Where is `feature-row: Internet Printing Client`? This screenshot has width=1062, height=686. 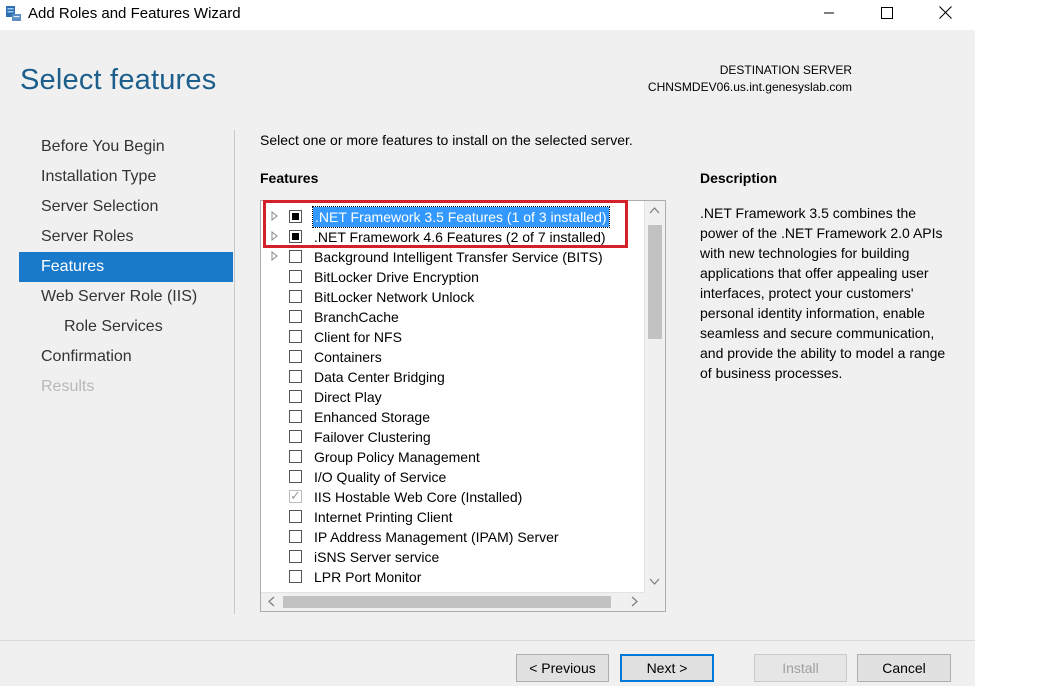
feature-row: Internet Printing Client is located at coordinates (453, 517).